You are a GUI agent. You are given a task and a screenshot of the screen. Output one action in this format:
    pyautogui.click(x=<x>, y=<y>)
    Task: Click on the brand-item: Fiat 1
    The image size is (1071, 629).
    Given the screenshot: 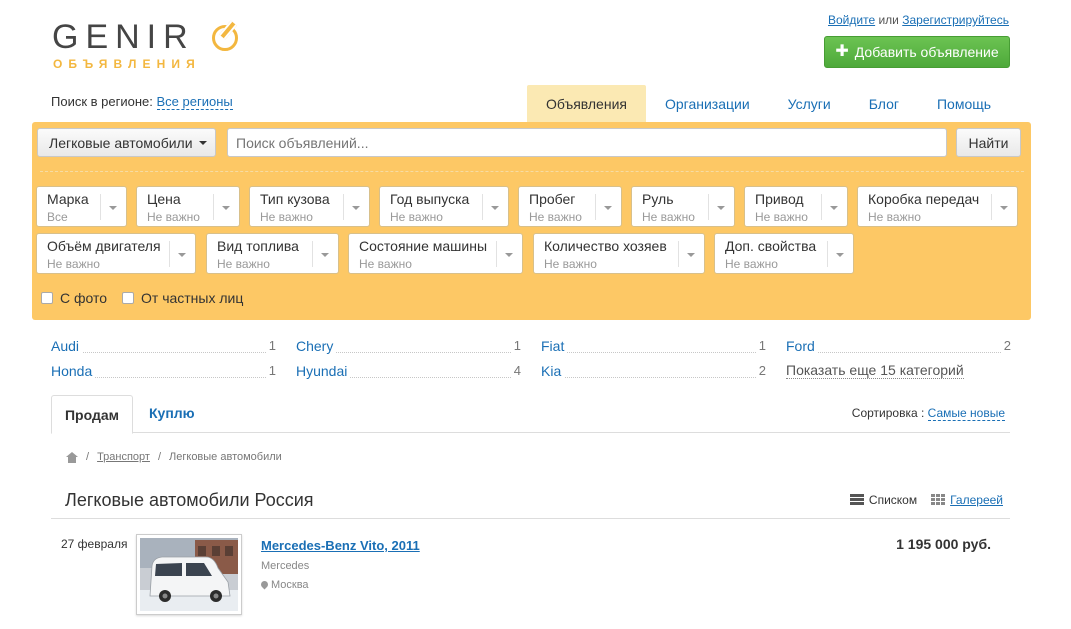 What is the action you would take?
    pyautogui.click(x=653, y=348)
    